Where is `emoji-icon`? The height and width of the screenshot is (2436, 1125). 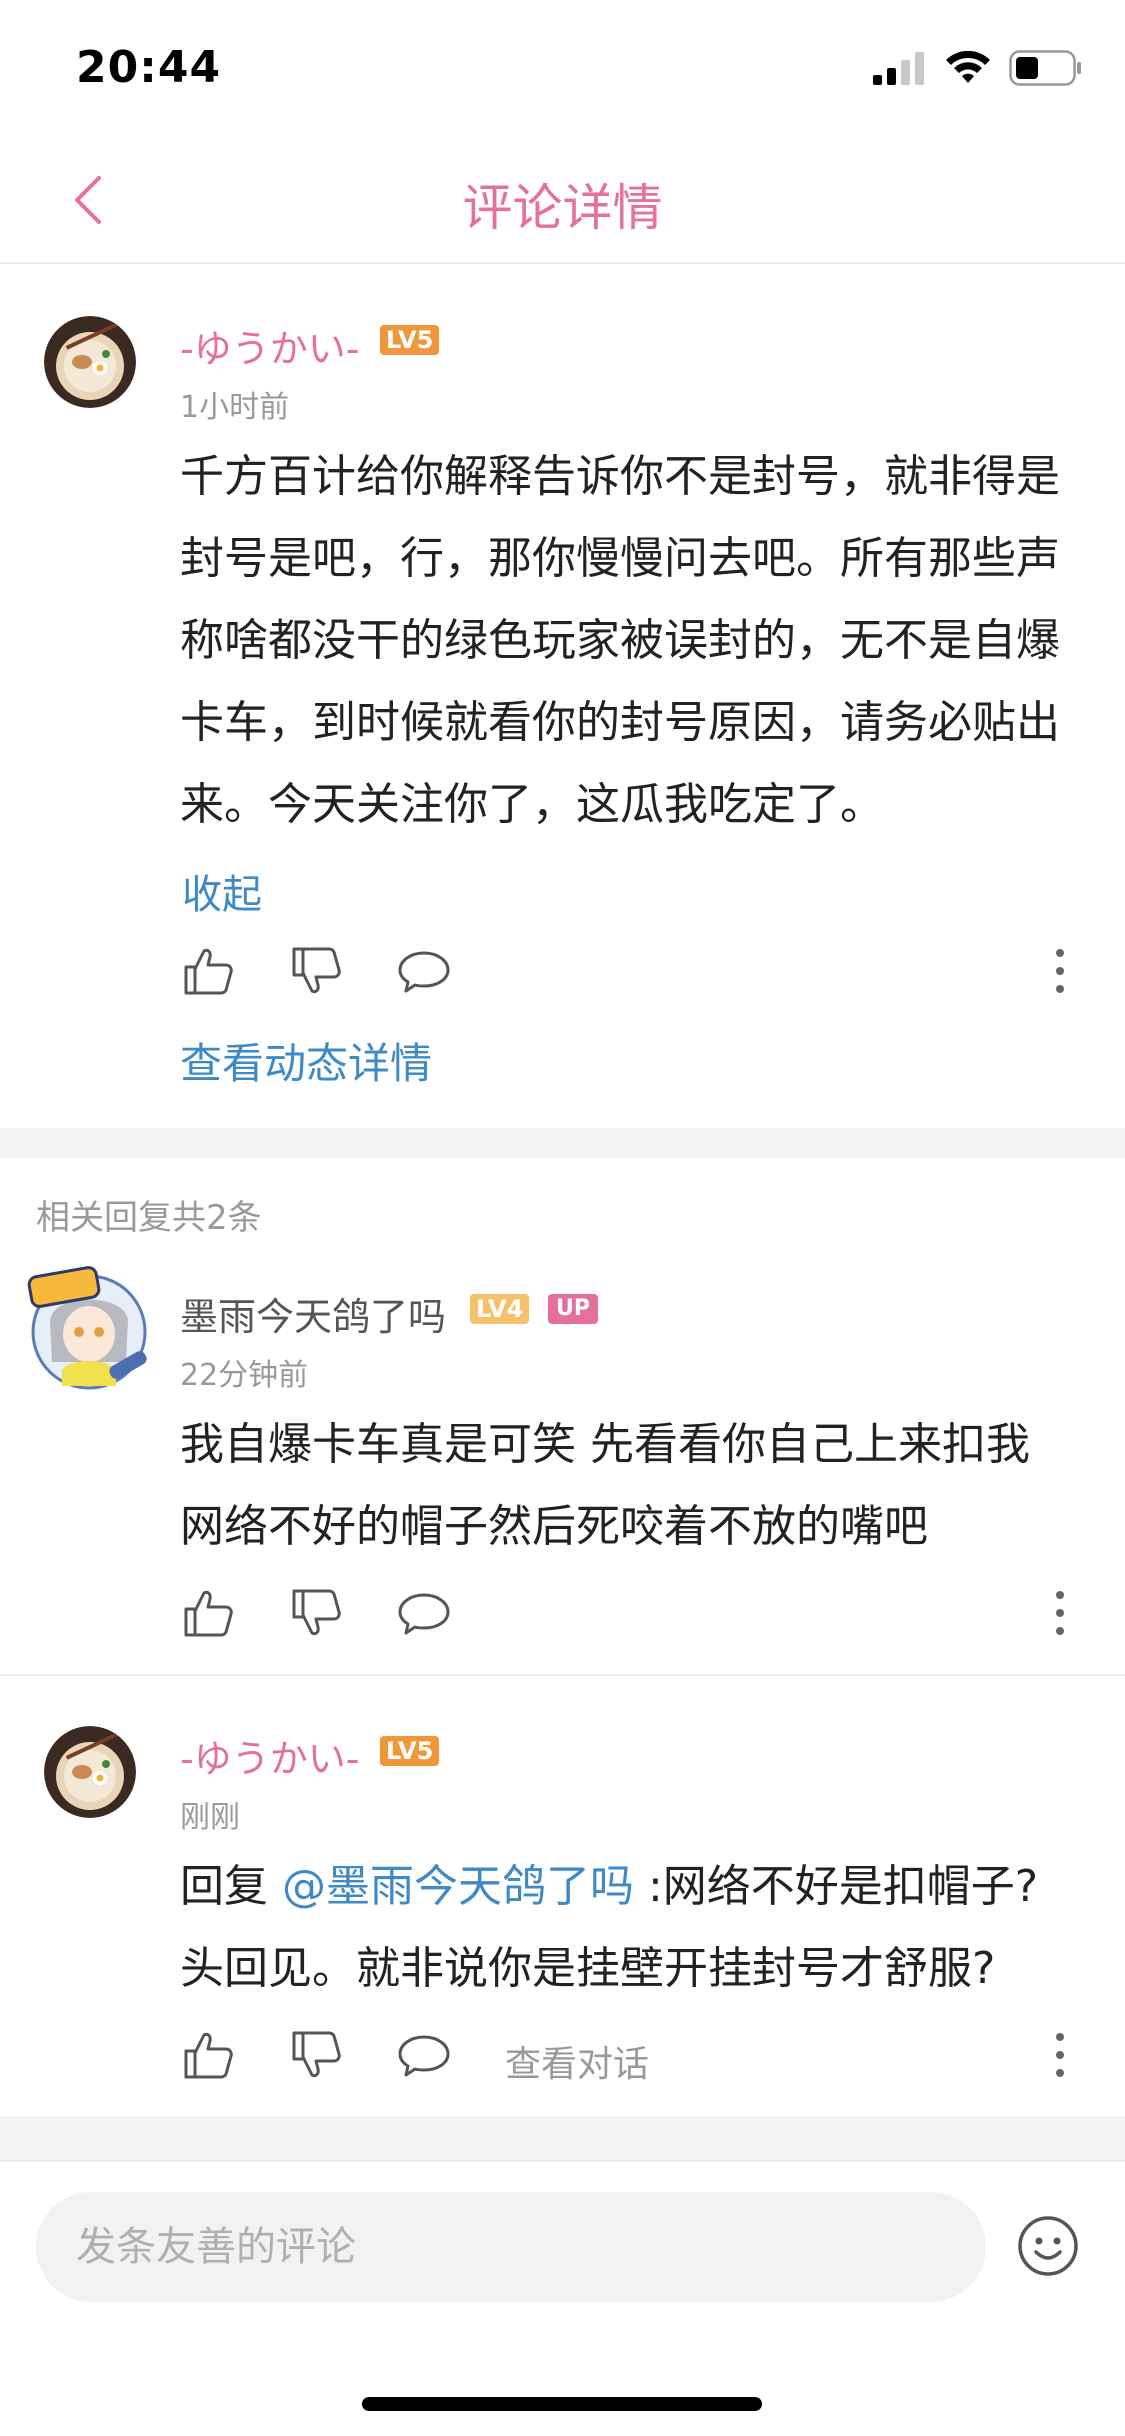
emoji-icon is located at coordinates (1048, 2246).